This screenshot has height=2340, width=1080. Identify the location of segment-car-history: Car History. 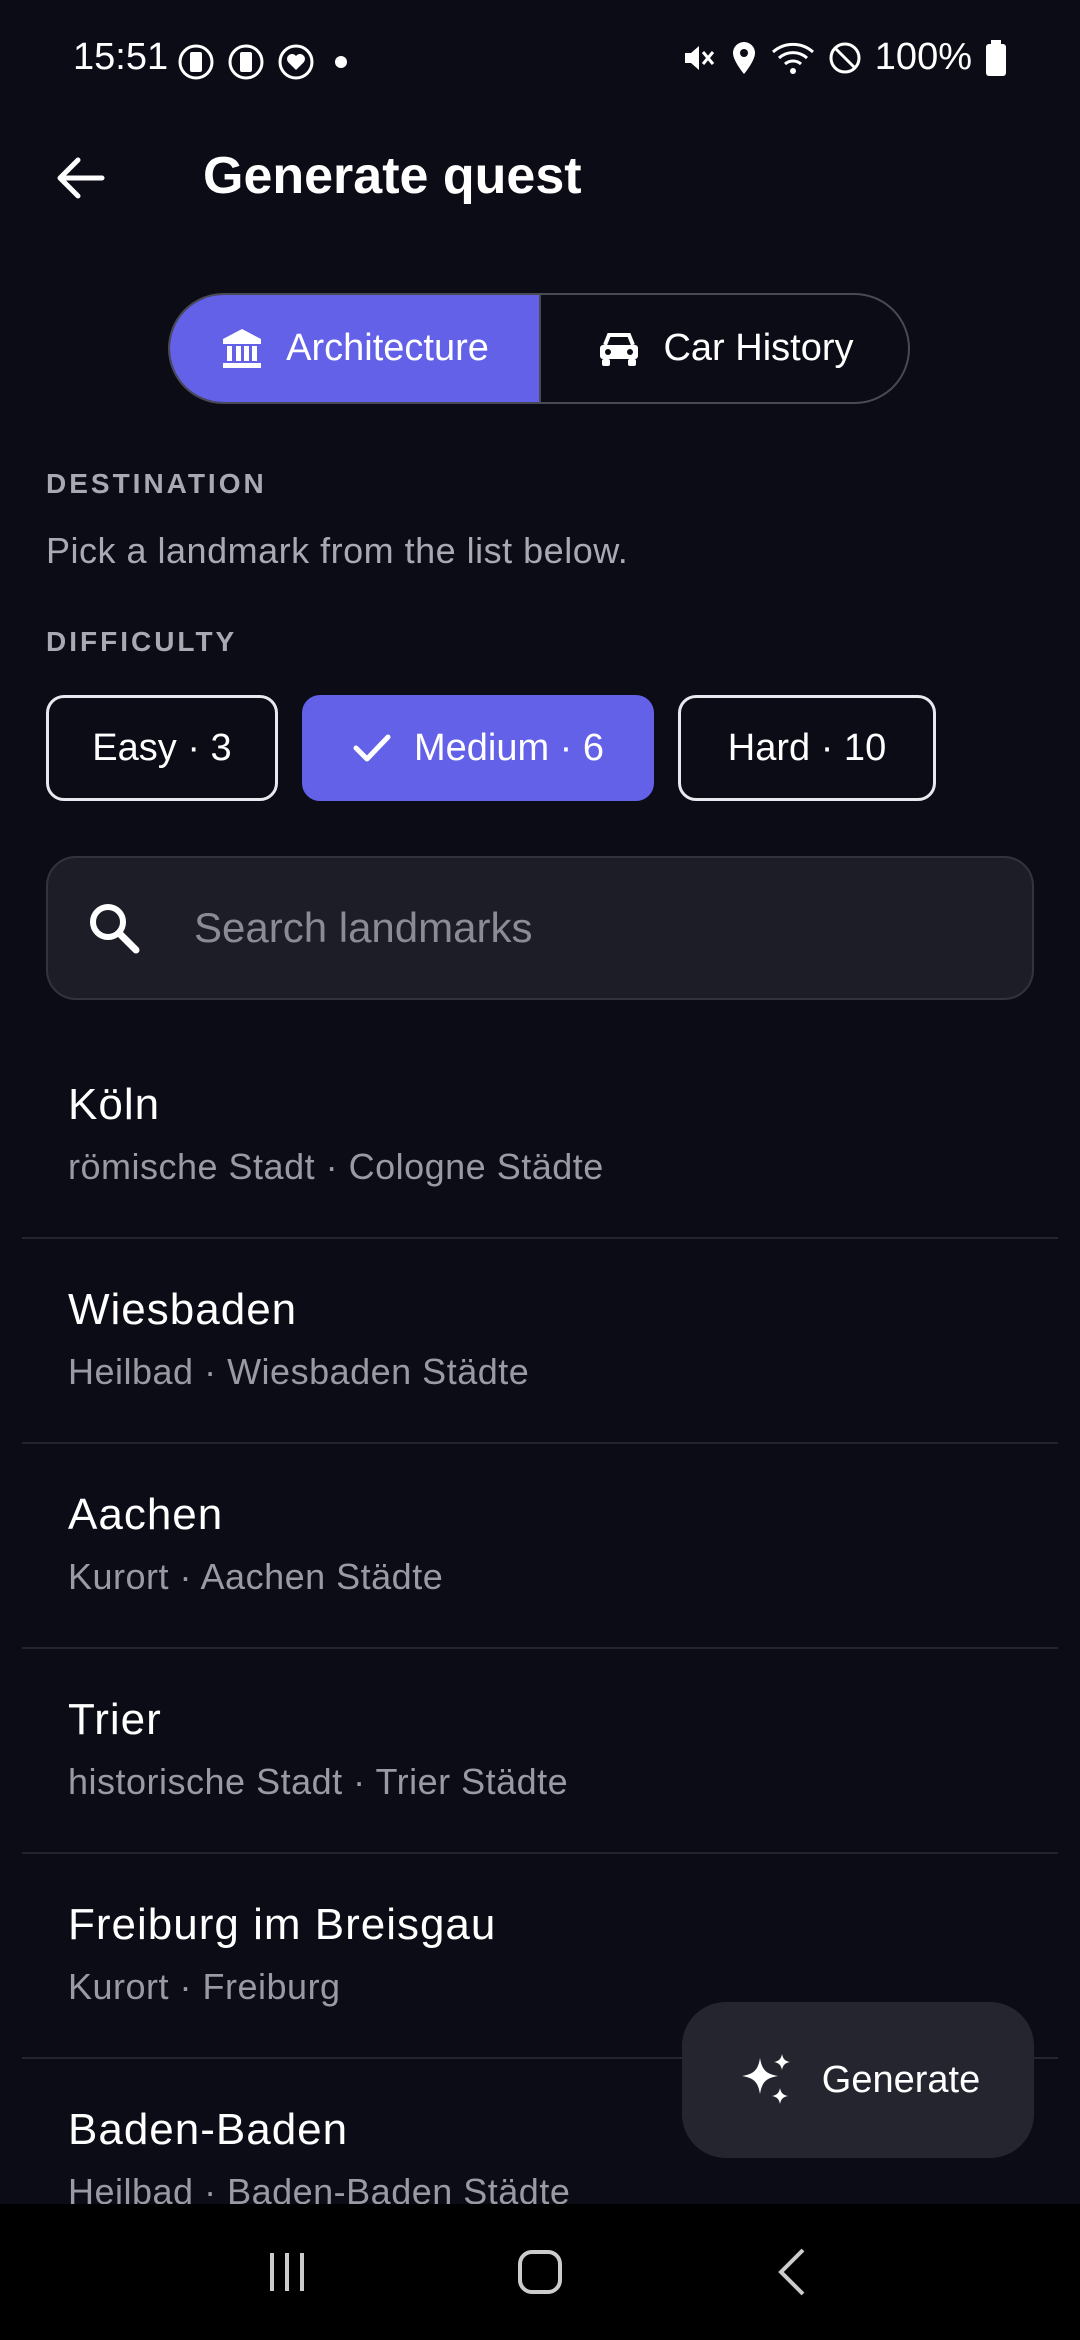
(724, 348).